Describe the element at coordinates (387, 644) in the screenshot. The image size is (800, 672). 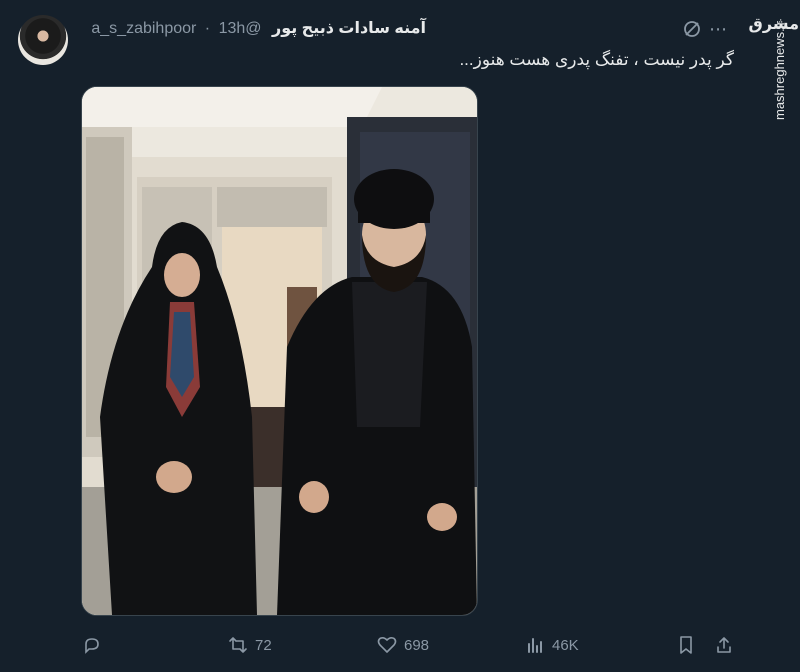
I see `heart-icon` at that location.